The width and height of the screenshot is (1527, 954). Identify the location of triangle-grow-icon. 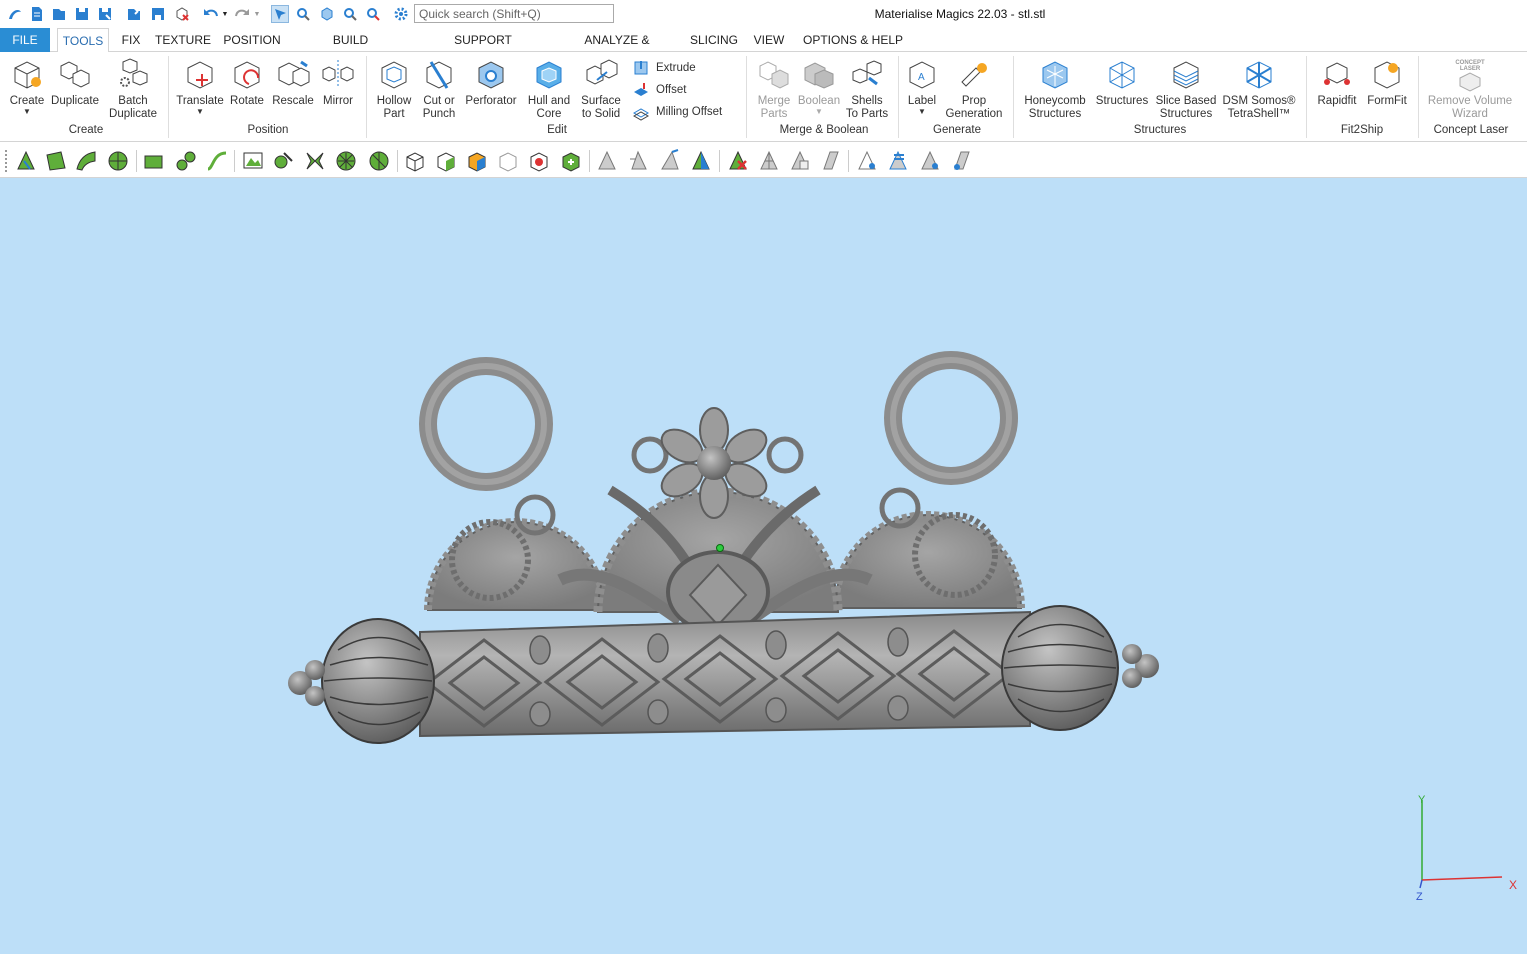
(670, 161).